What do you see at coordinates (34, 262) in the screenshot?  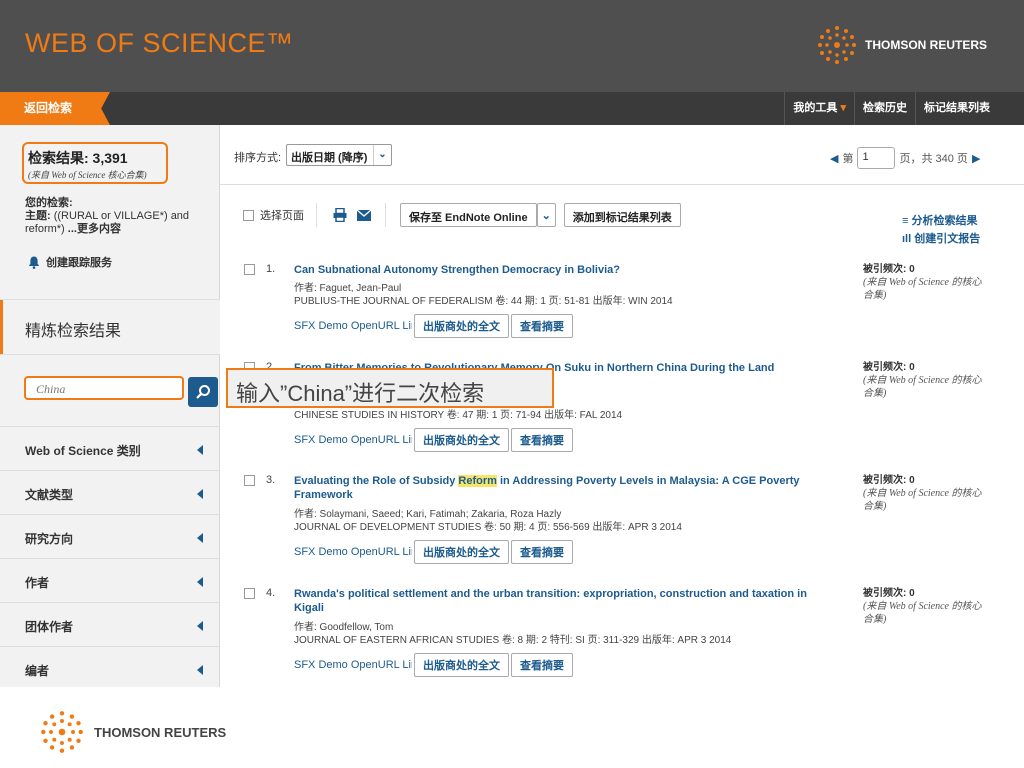 I see `bell-icon` at bounding box center [34, 262].